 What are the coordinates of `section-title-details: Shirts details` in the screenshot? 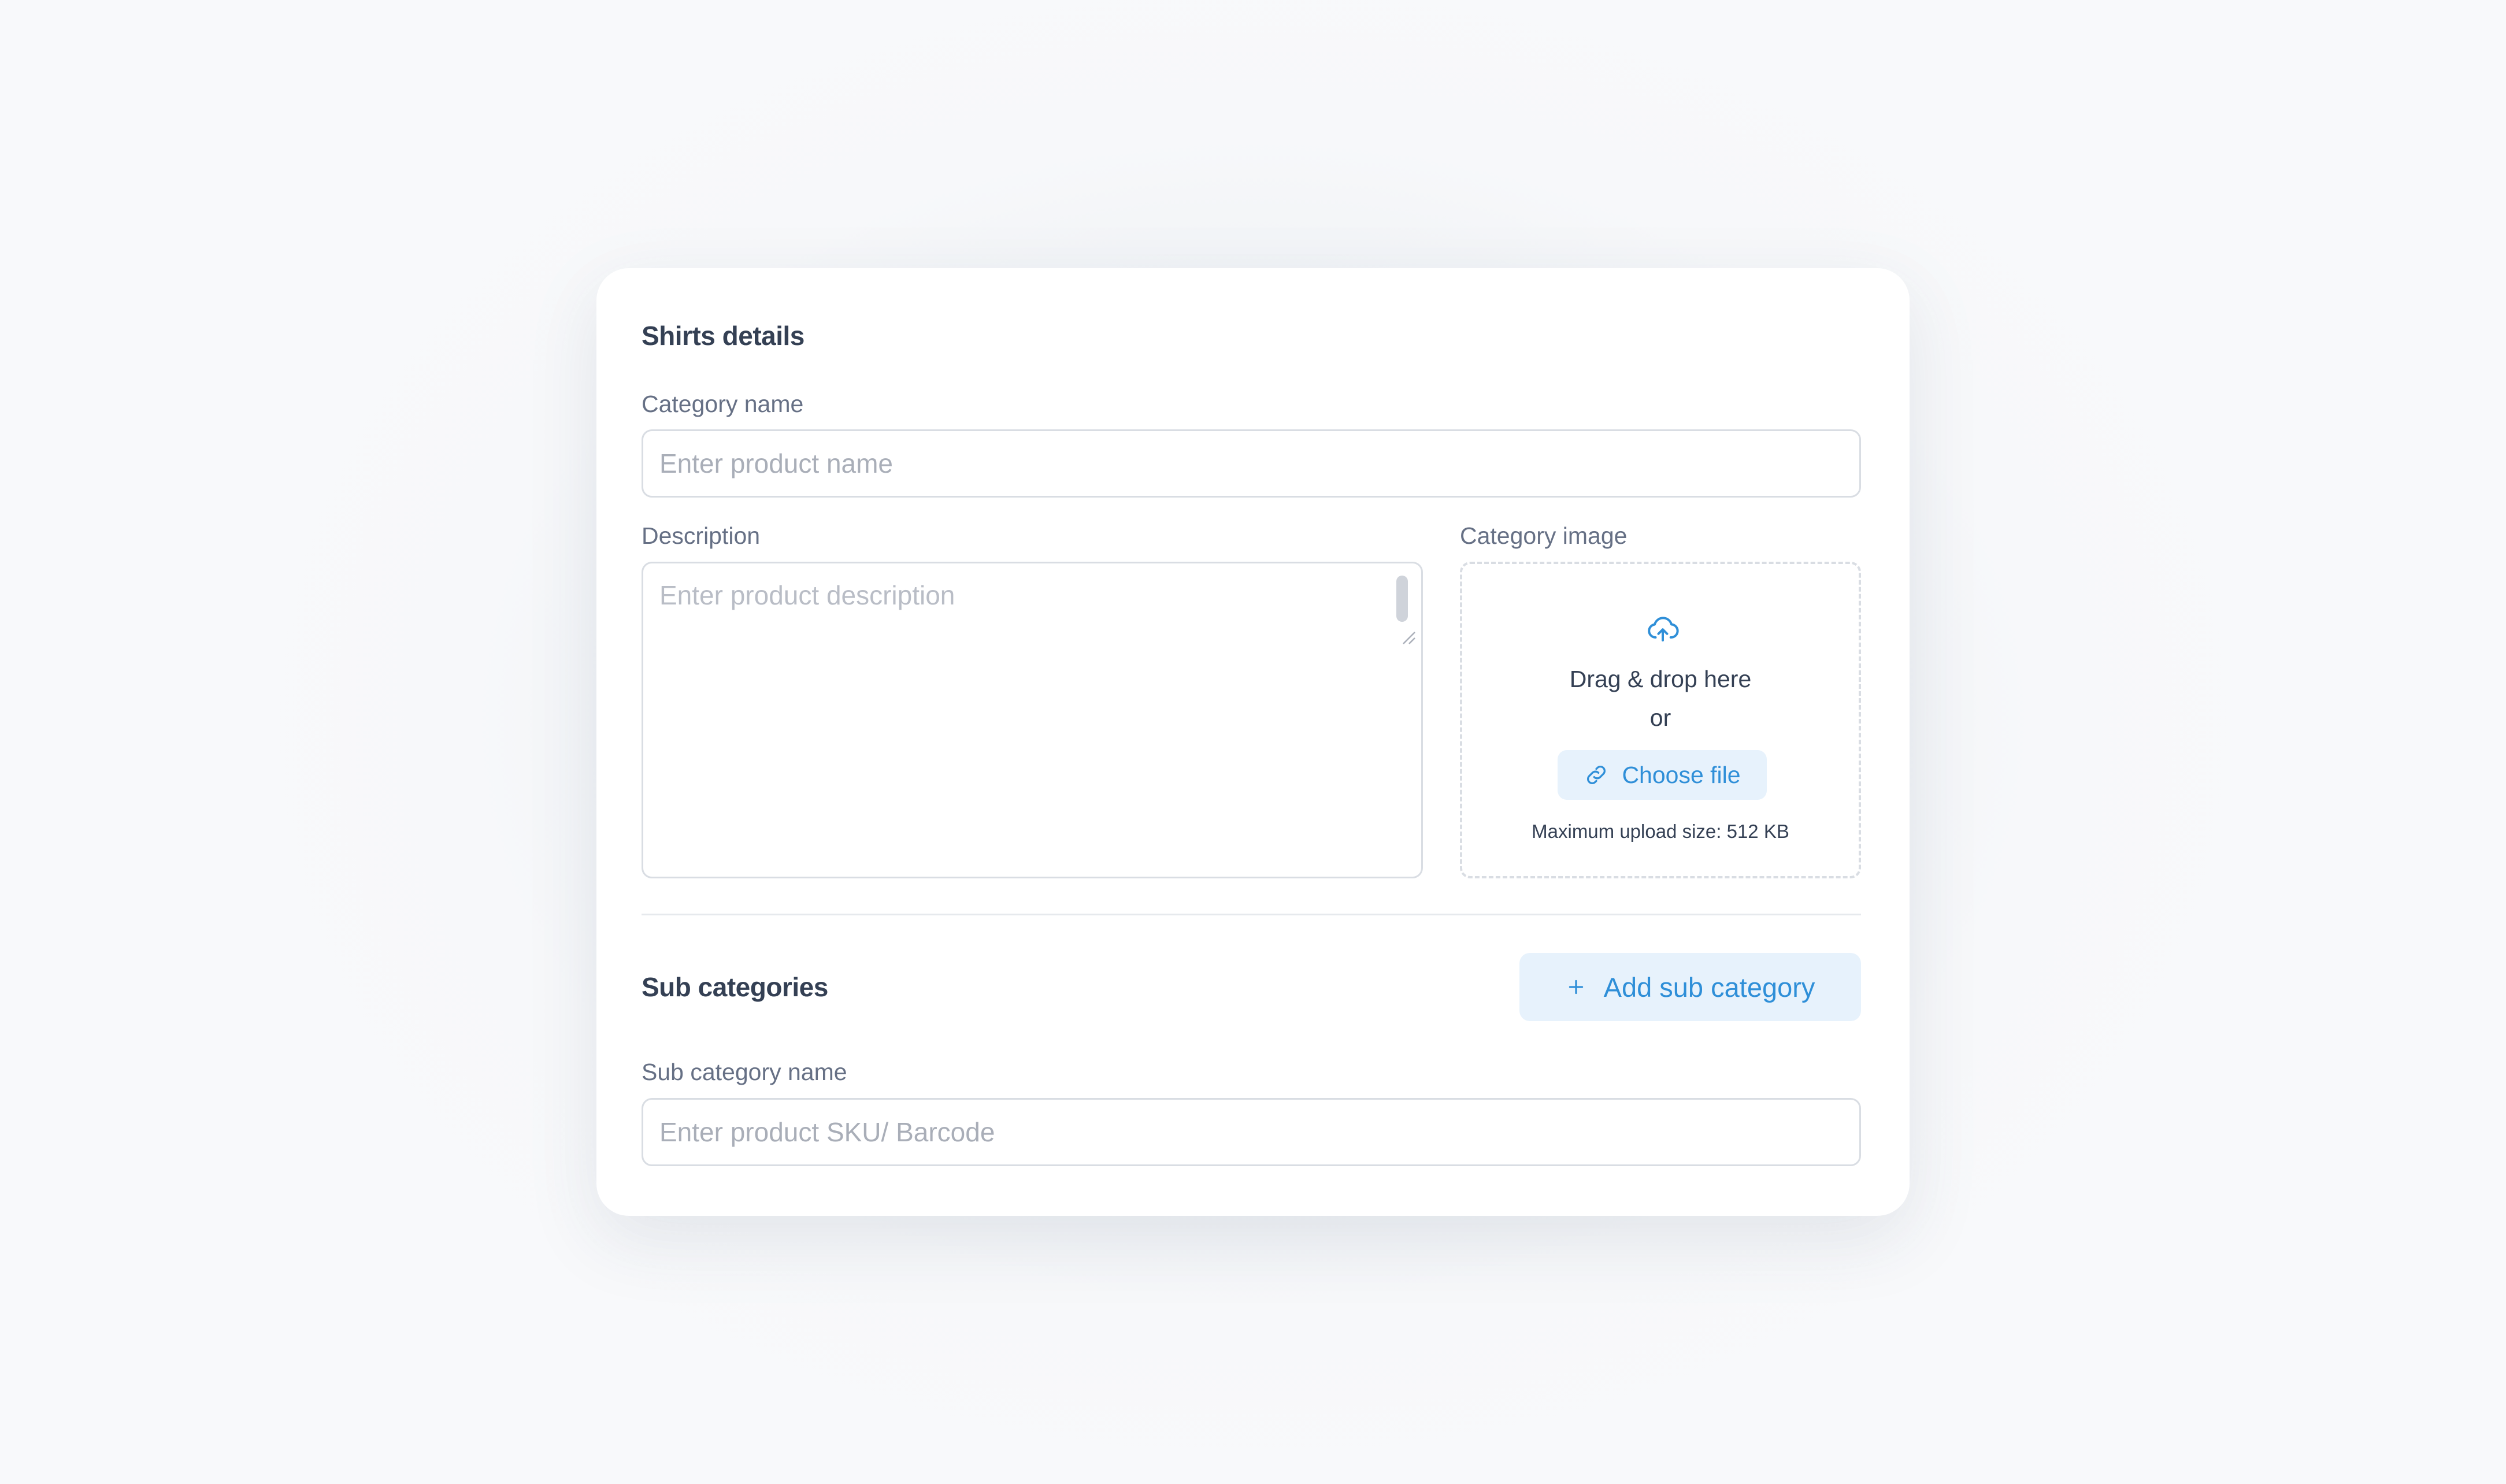 It's located at (724, 336).